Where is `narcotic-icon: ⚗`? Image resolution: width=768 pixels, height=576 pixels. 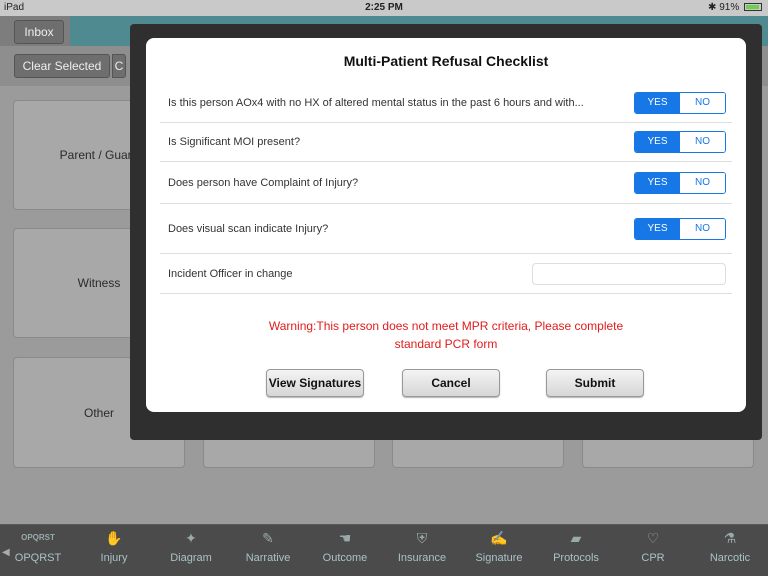
narcotic-icon: ⚗ is located at coordinates (730, 538).